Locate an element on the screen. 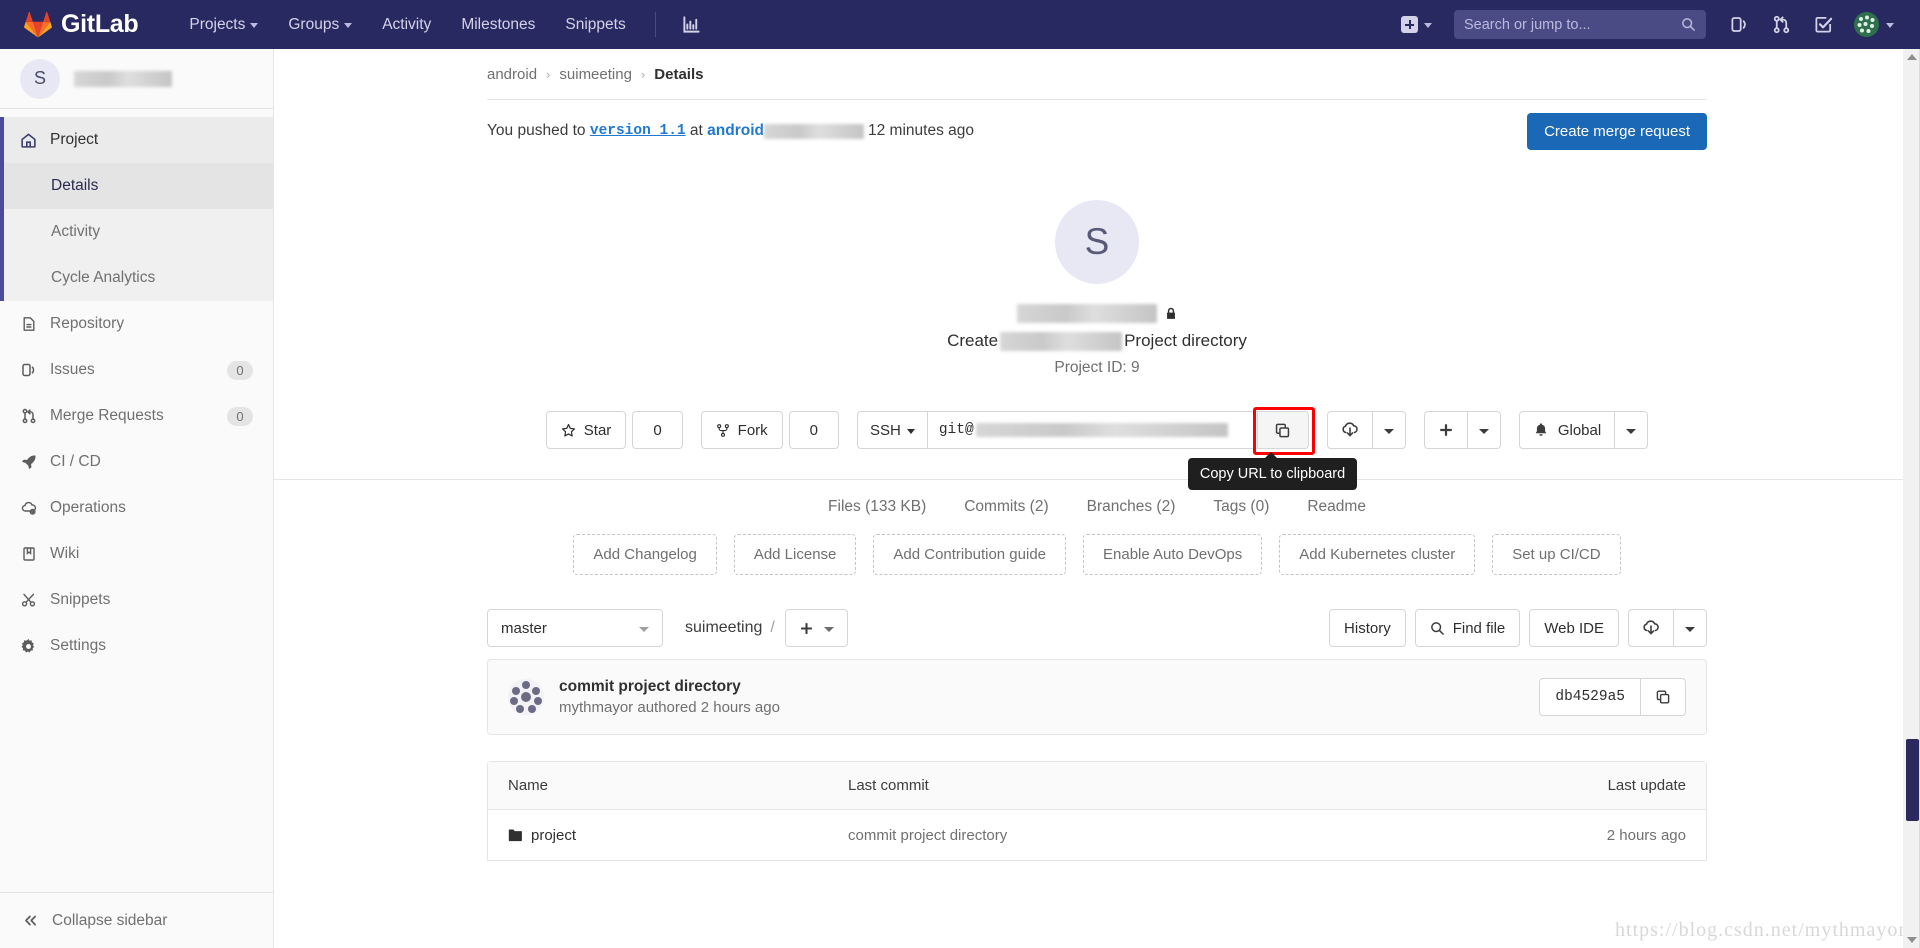  set-up-ci-cd-button: Set up CI/CD is located at coordinates (1556, 554).